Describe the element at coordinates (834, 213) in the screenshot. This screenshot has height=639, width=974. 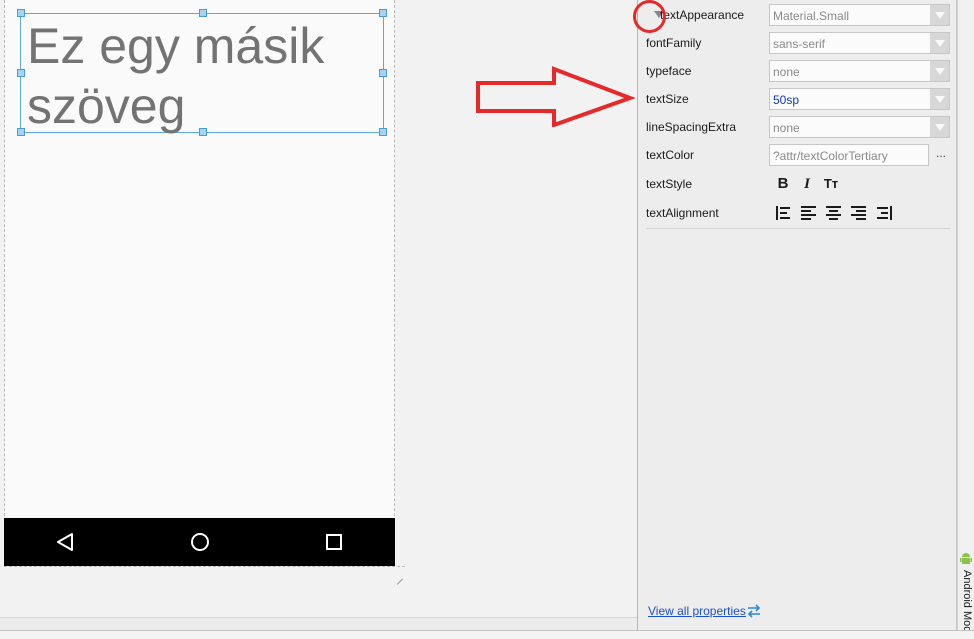
I see `align-center-icon` at that location.